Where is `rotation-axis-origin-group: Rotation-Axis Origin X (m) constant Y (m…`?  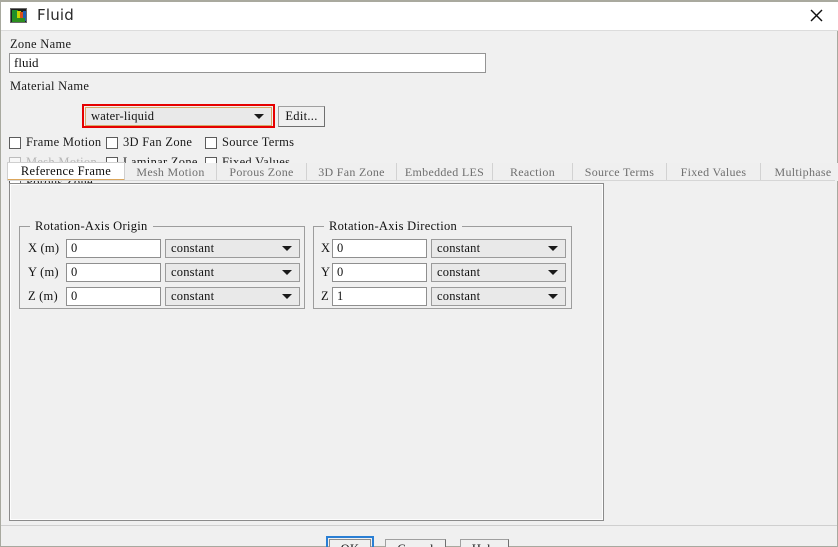
rotation-axis-origin-group: Rotation-Axis Origin X (m) constant Y (m… is located at coordinates (162, 264).